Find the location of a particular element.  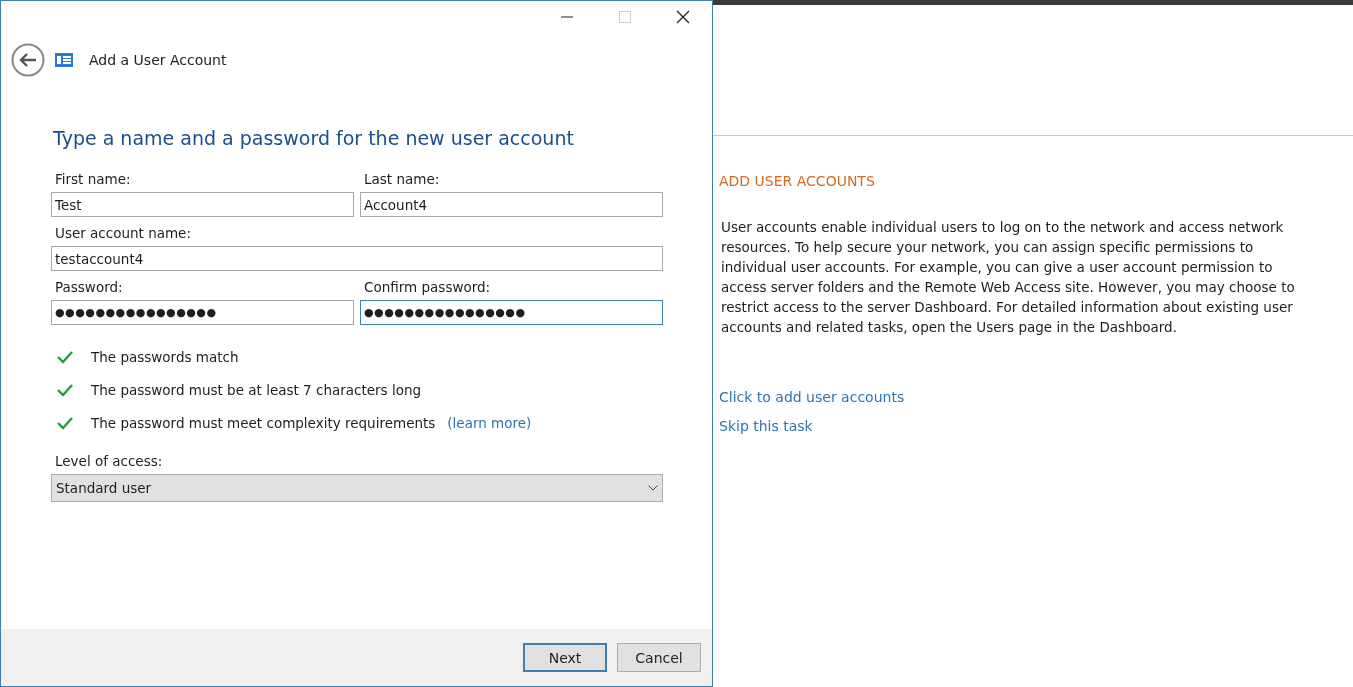

field-label: Last name: is located at coordinates (402, 179).